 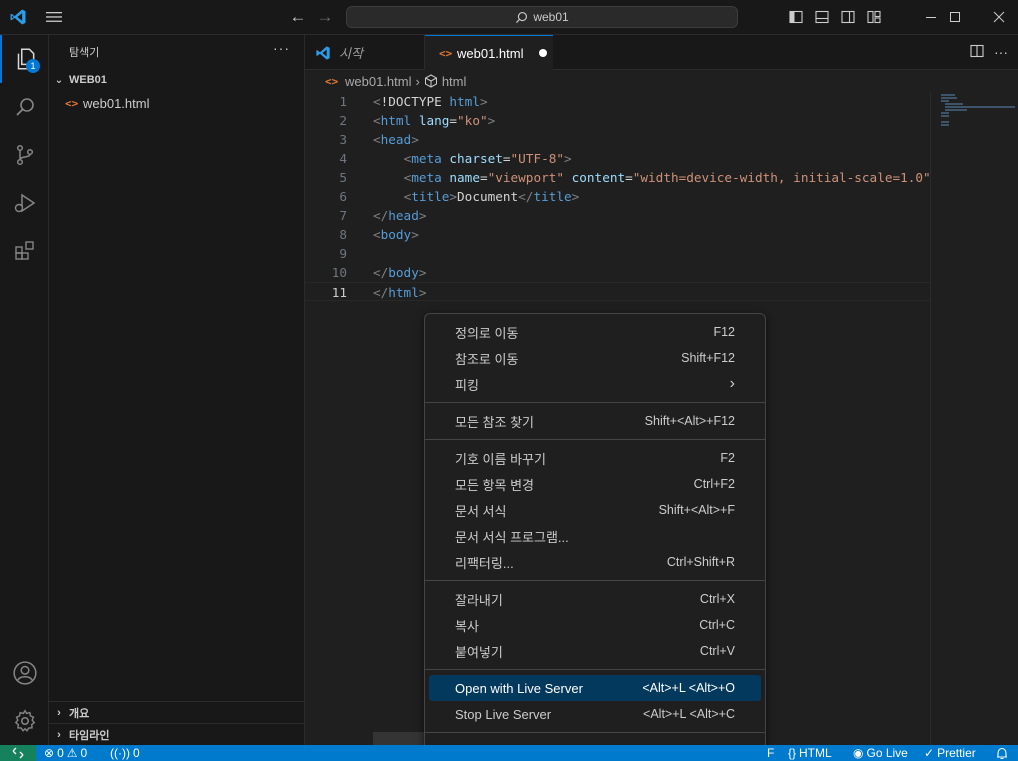 What do you see at coordinates (351, 53) in the screenshot?
I see `tab-label: 시작` at bounding box center [351, 53].